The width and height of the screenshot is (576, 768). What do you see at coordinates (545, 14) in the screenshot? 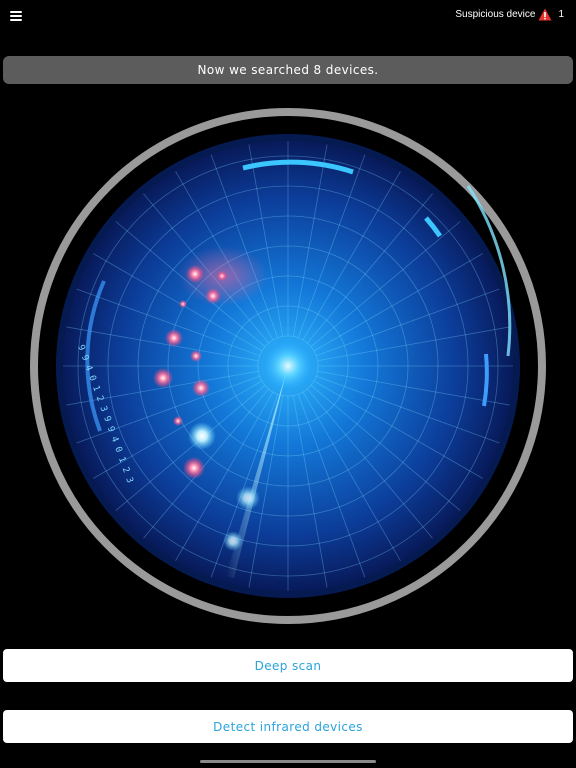
I see `warning-icon` at bounding box center [545, 14].